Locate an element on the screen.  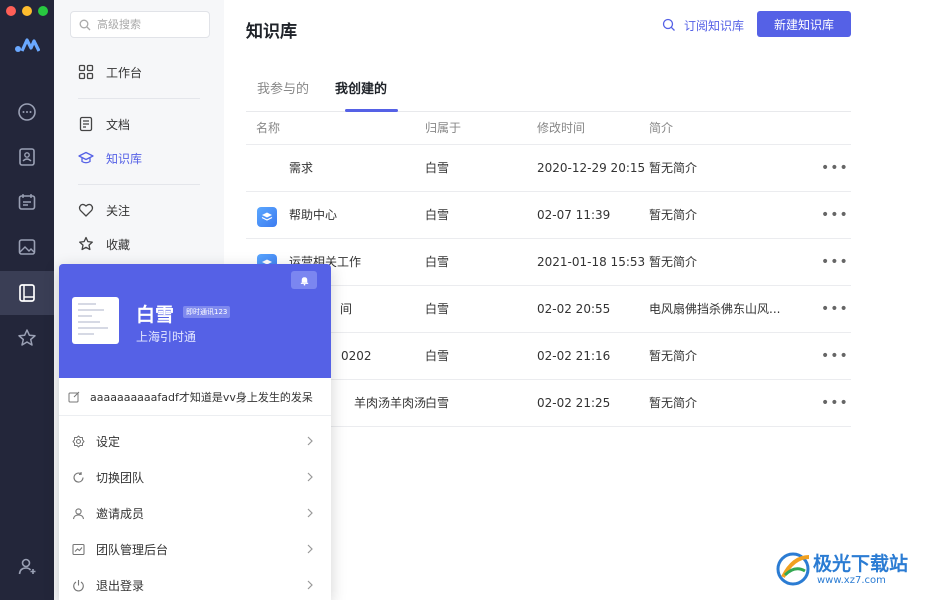
document-icon is located at coordinates (86, 124).